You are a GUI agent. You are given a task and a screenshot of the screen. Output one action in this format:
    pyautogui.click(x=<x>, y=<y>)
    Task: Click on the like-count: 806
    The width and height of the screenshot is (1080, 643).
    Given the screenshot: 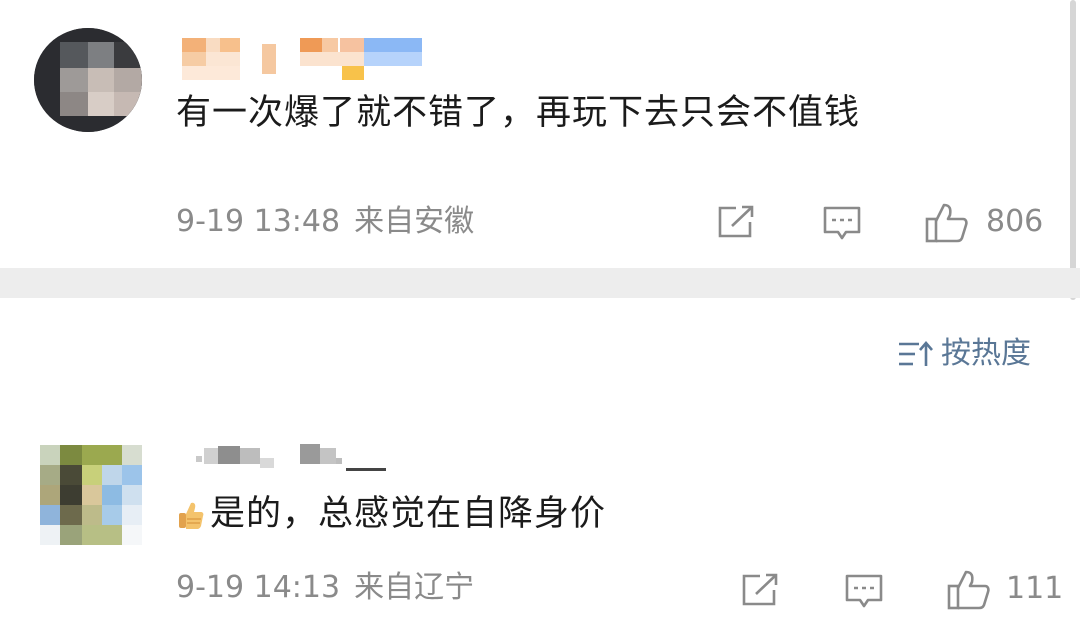 What is the action you would take?
    pyautogui.click(x=1015, y=221)
    